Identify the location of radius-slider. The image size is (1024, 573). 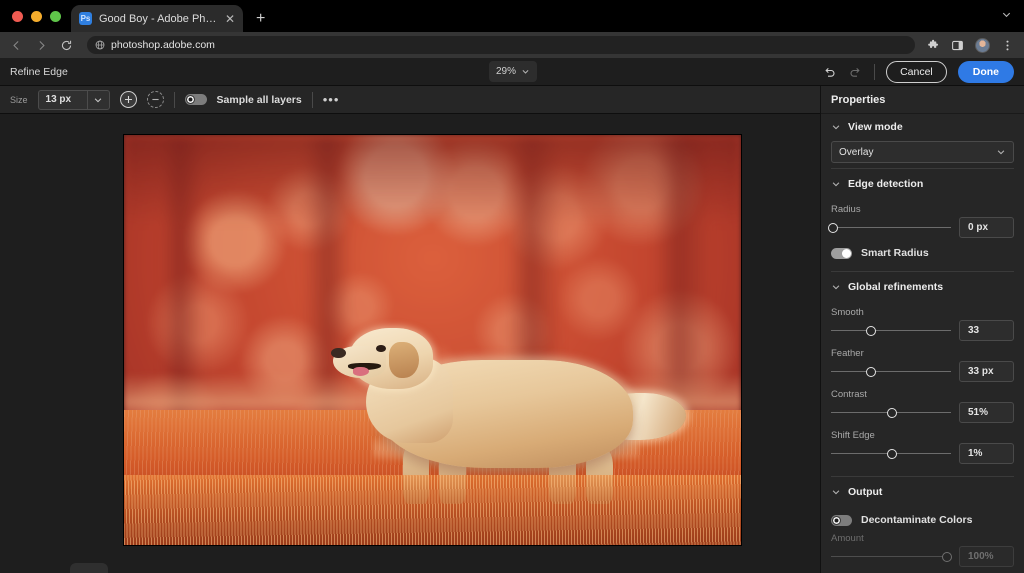
(889, 228).